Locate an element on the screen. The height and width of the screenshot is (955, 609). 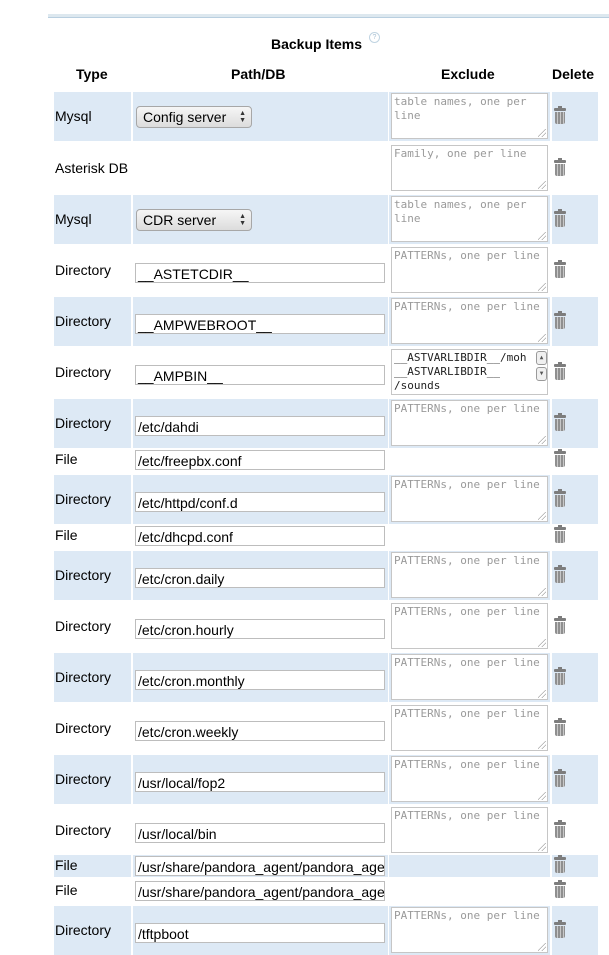
path-input: /tftpboot is located at coordinates (260, 933).